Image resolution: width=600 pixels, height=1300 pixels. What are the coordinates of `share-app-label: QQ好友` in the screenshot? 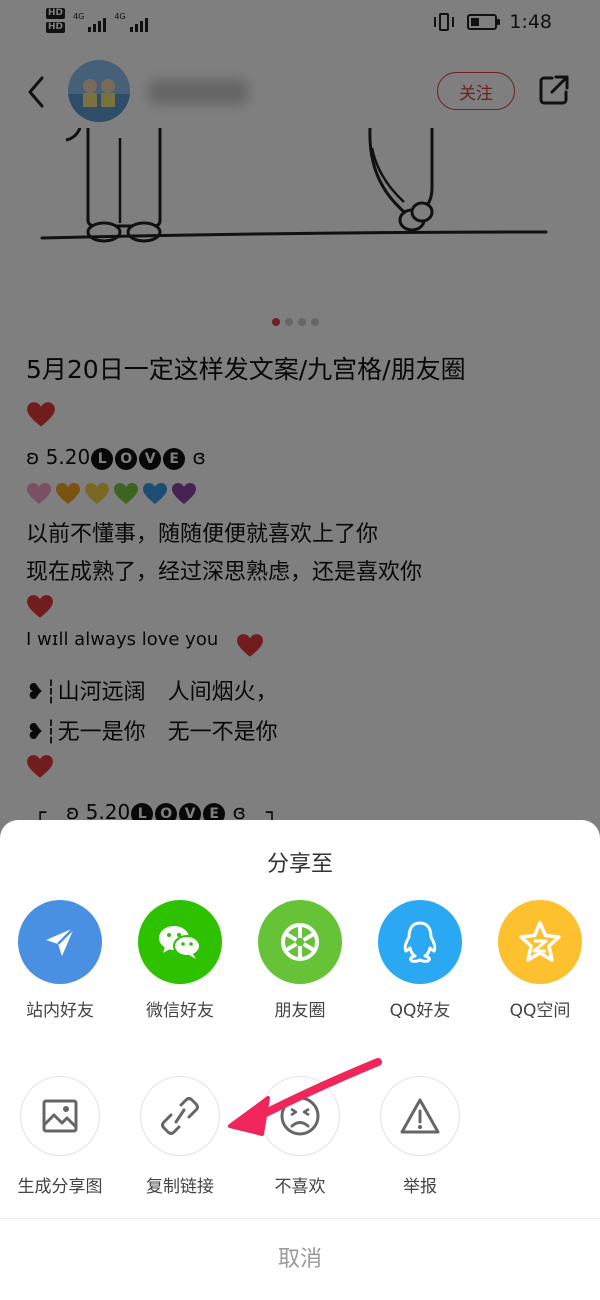 It's located at (420, 1011).